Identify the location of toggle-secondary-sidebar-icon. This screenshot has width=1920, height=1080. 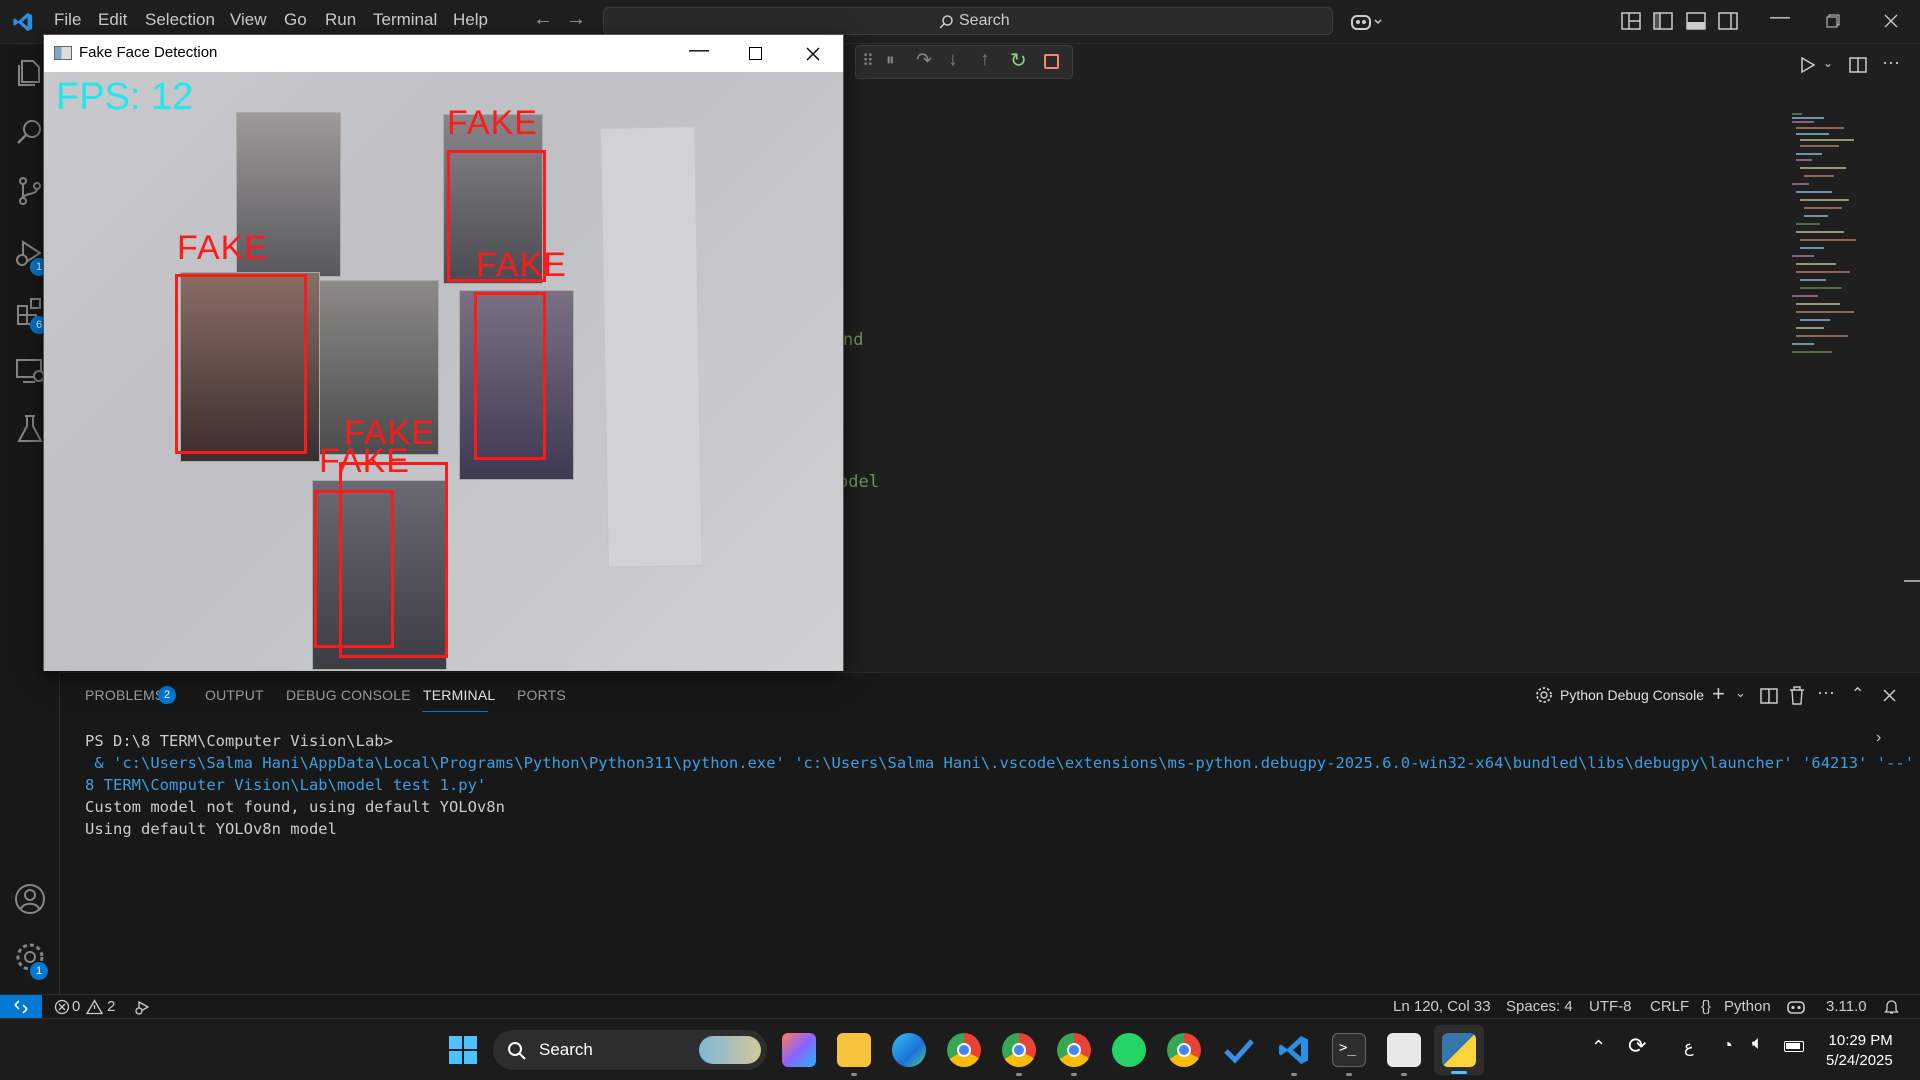
(1728, 21).